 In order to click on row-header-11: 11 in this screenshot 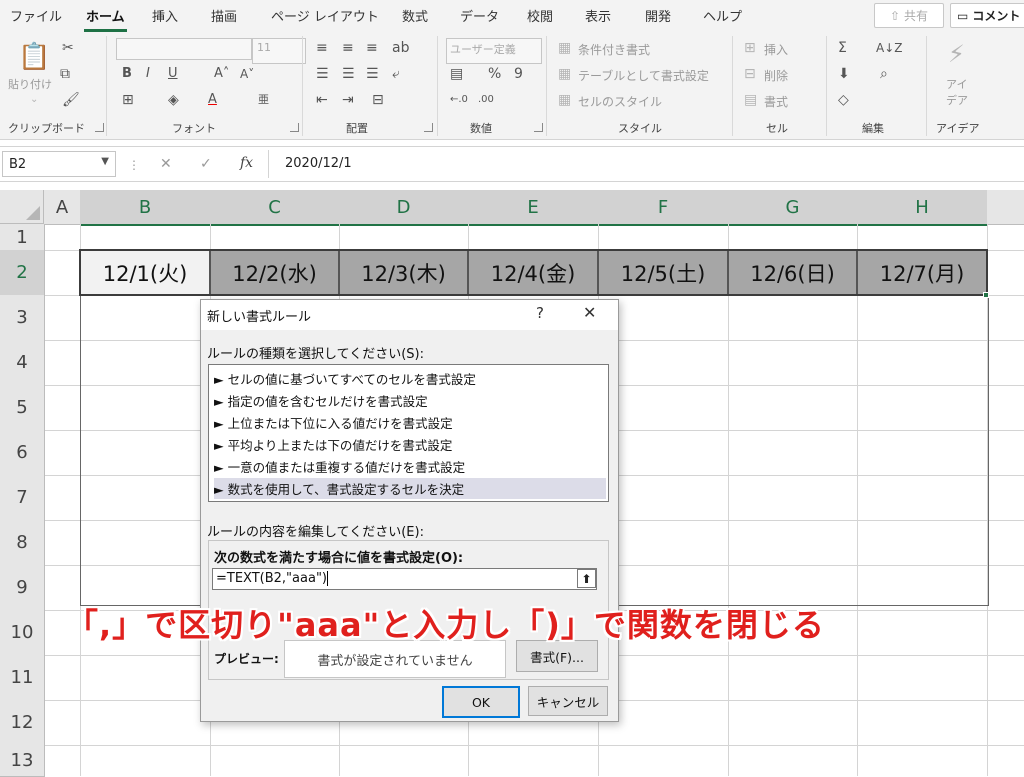, I will do `click(22, 678)`.